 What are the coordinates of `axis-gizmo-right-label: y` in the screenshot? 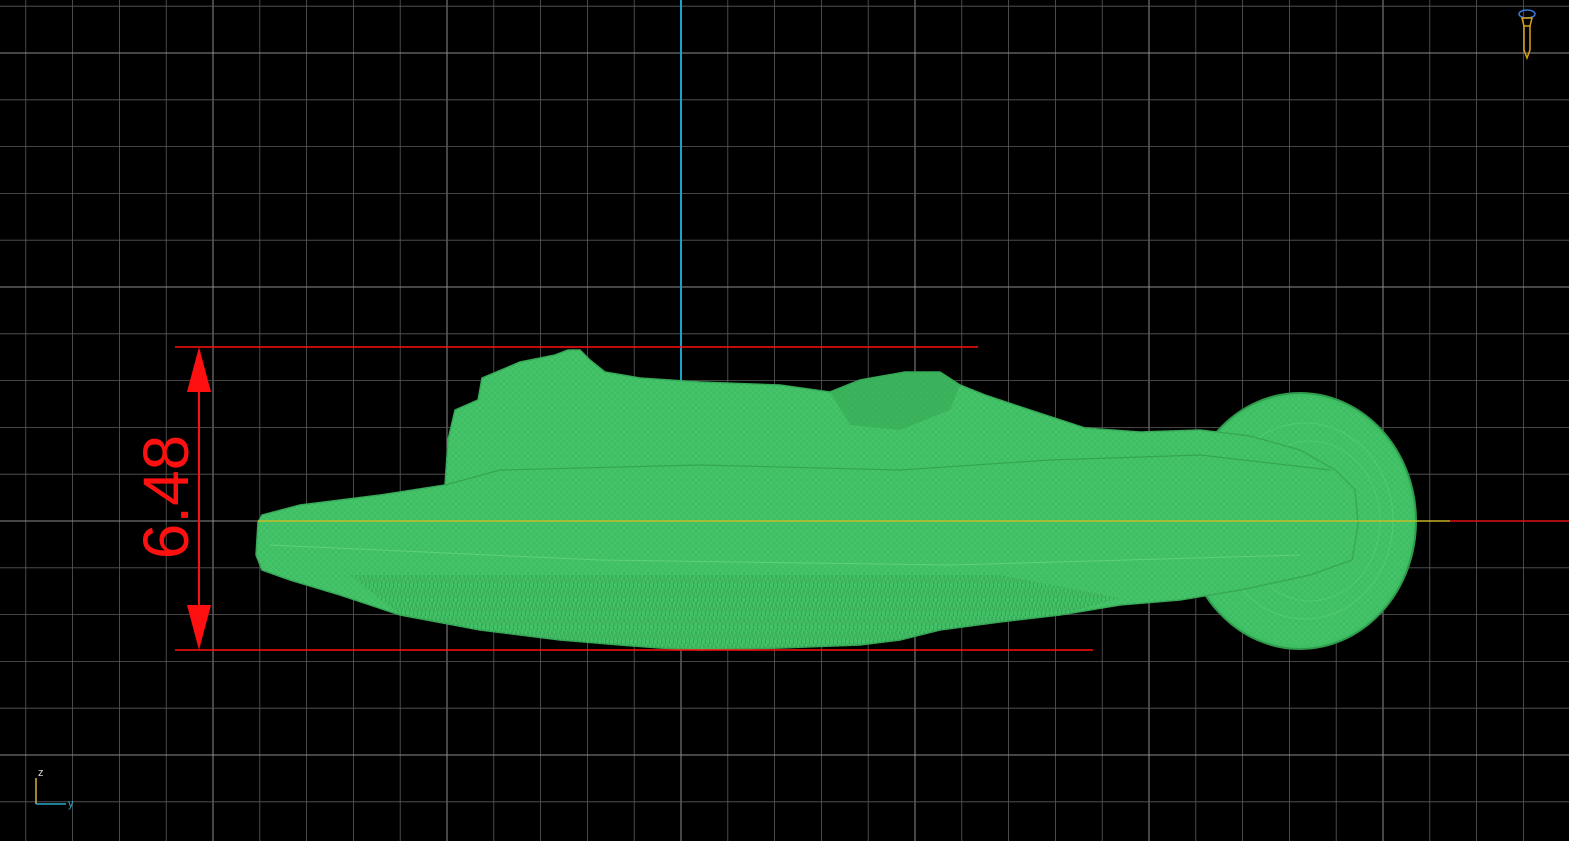 It's located at (71, 804).